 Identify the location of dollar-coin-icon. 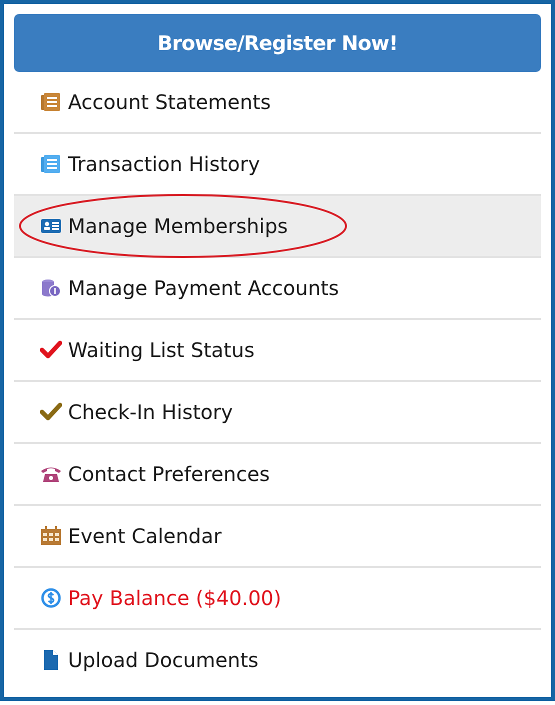
(51, 598).